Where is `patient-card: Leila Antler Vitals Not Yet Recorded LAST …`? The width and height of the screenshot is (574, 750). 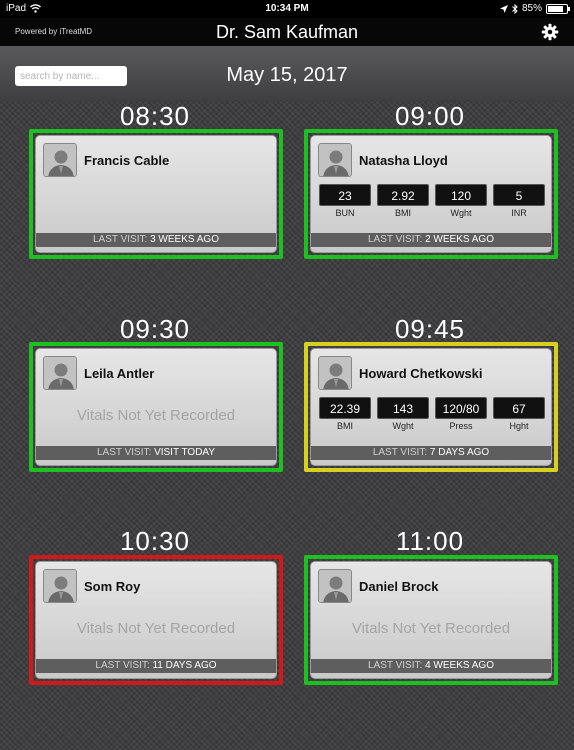 patient-card: Leila Antler Vitals Not Yet Recorded LAST … is located at coordinates (156, 407).